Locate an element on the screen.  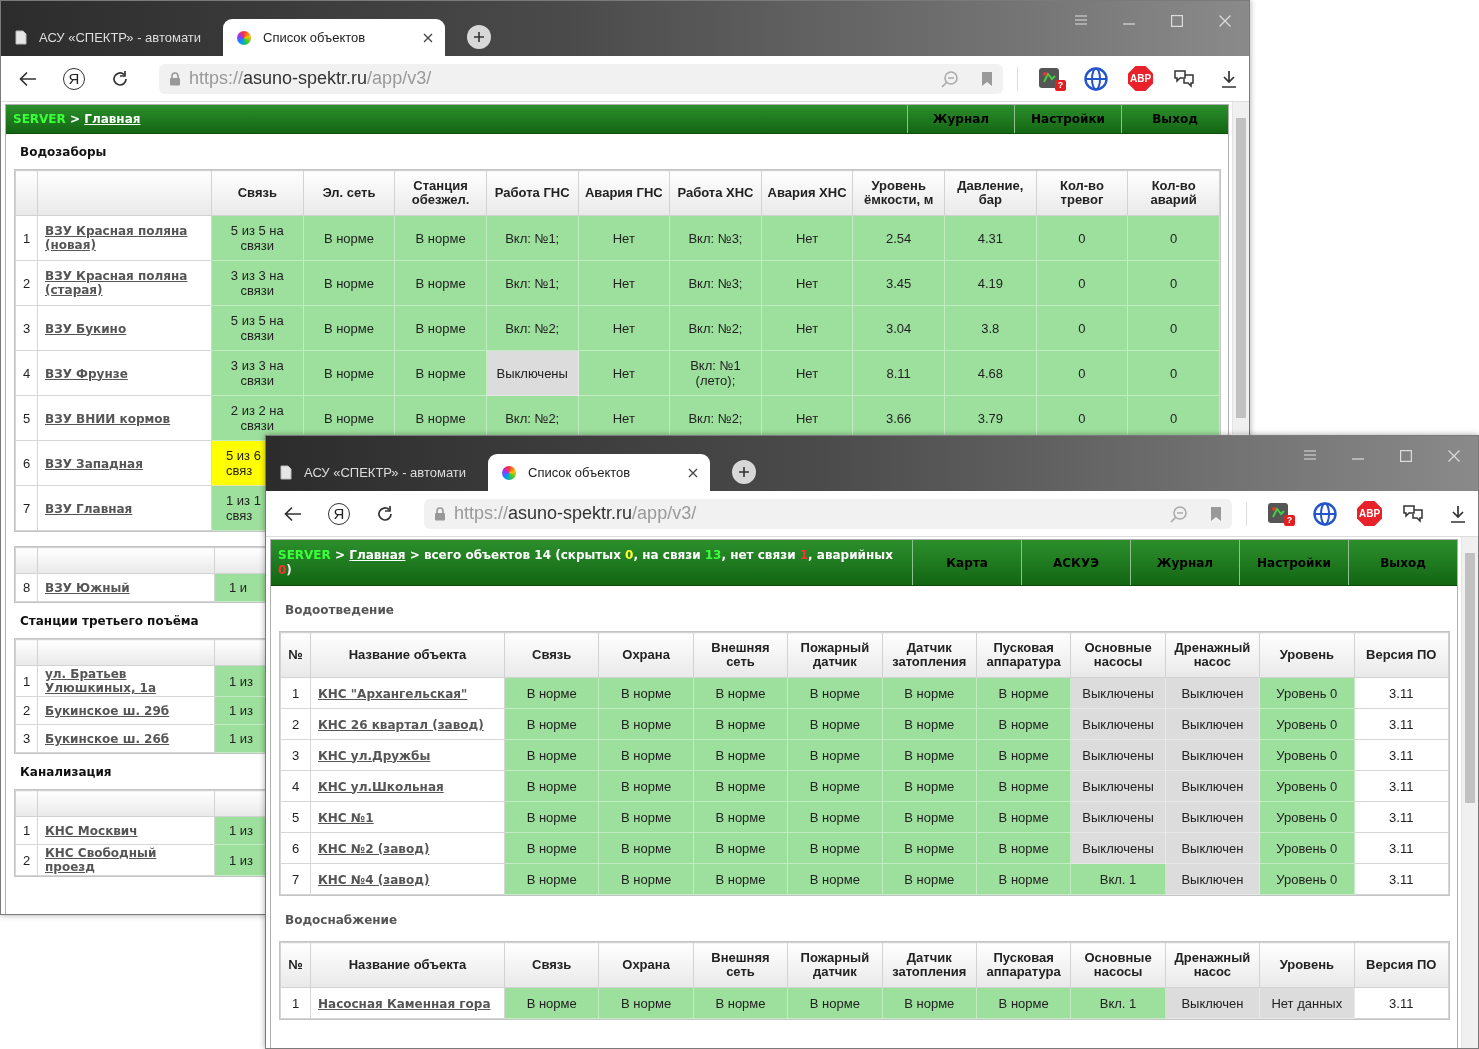
tab-title: АСУ «СПЕКТР» - автомати is located at coordinates (386, 472).